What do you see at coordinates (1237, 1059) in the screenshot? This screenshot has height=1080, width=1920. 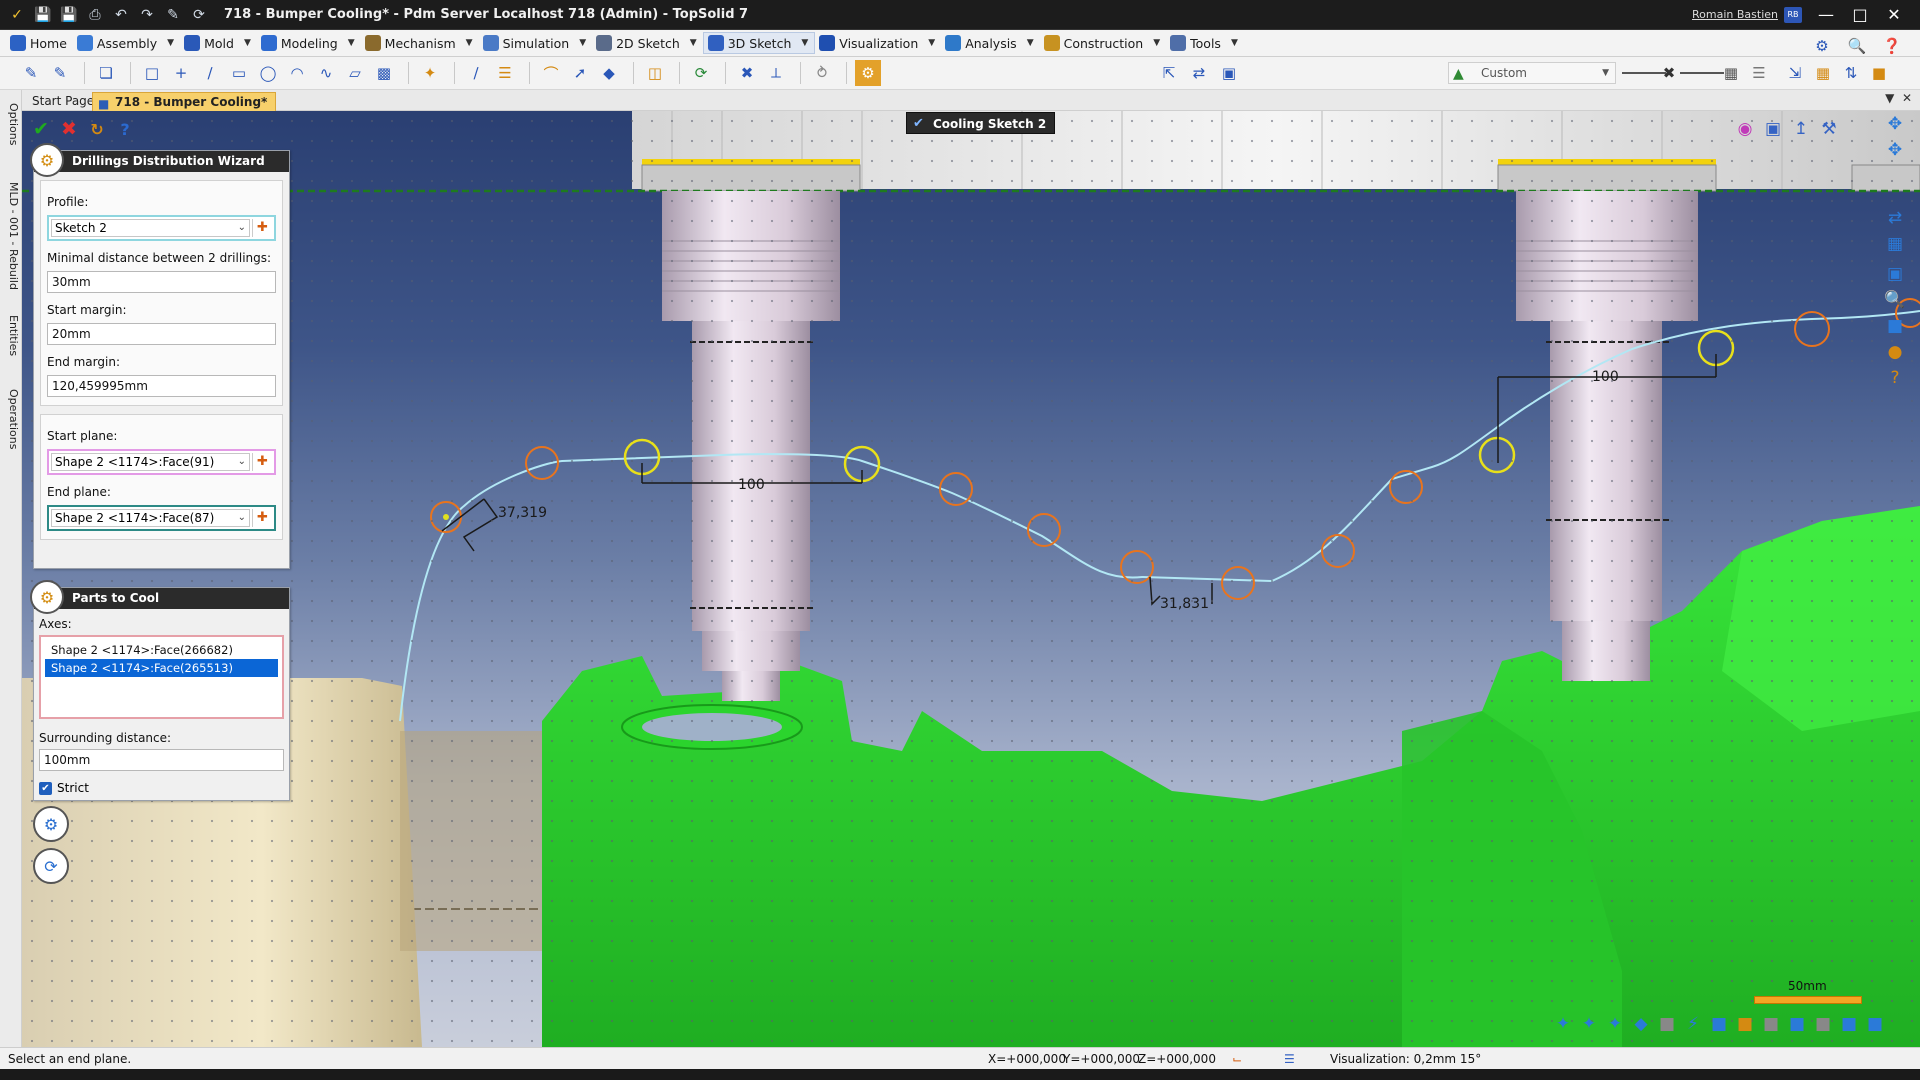 I see `axis-triad-icon: ⌙` at bounding box center [1237, 1059].